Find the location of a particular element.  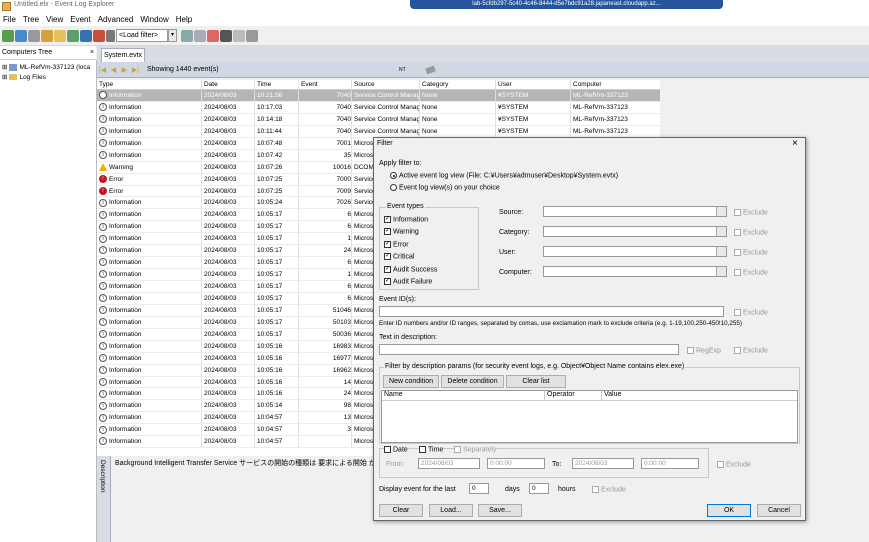

settings-icon is located at coordinates (213, 35).